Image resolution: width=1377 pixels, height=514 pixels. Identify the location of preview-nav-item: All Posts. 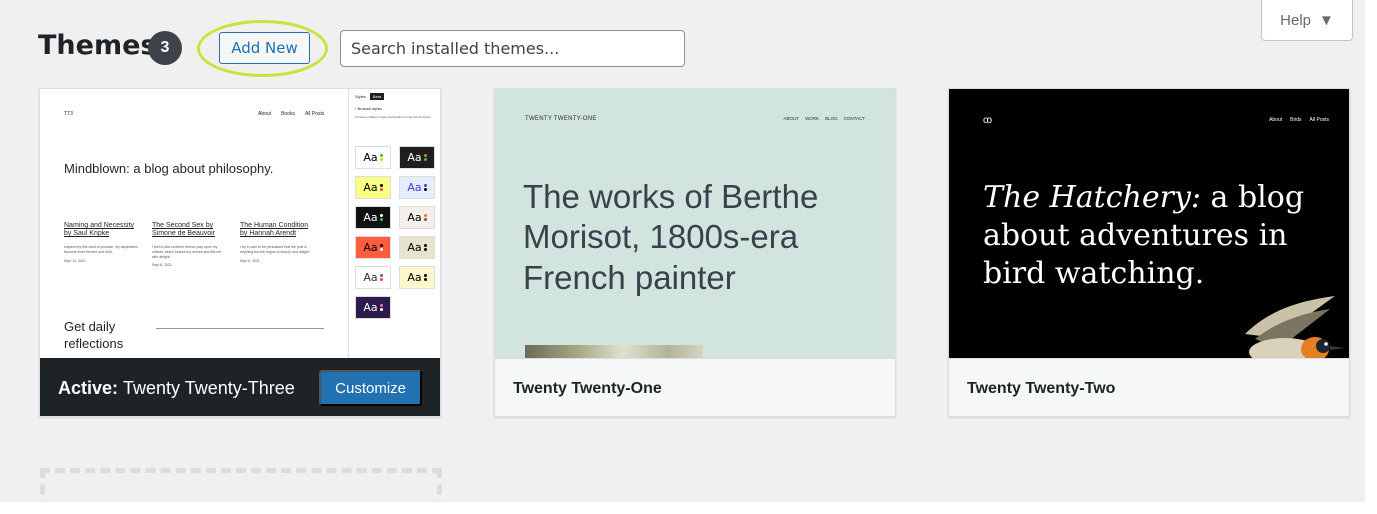
(1319, 120).